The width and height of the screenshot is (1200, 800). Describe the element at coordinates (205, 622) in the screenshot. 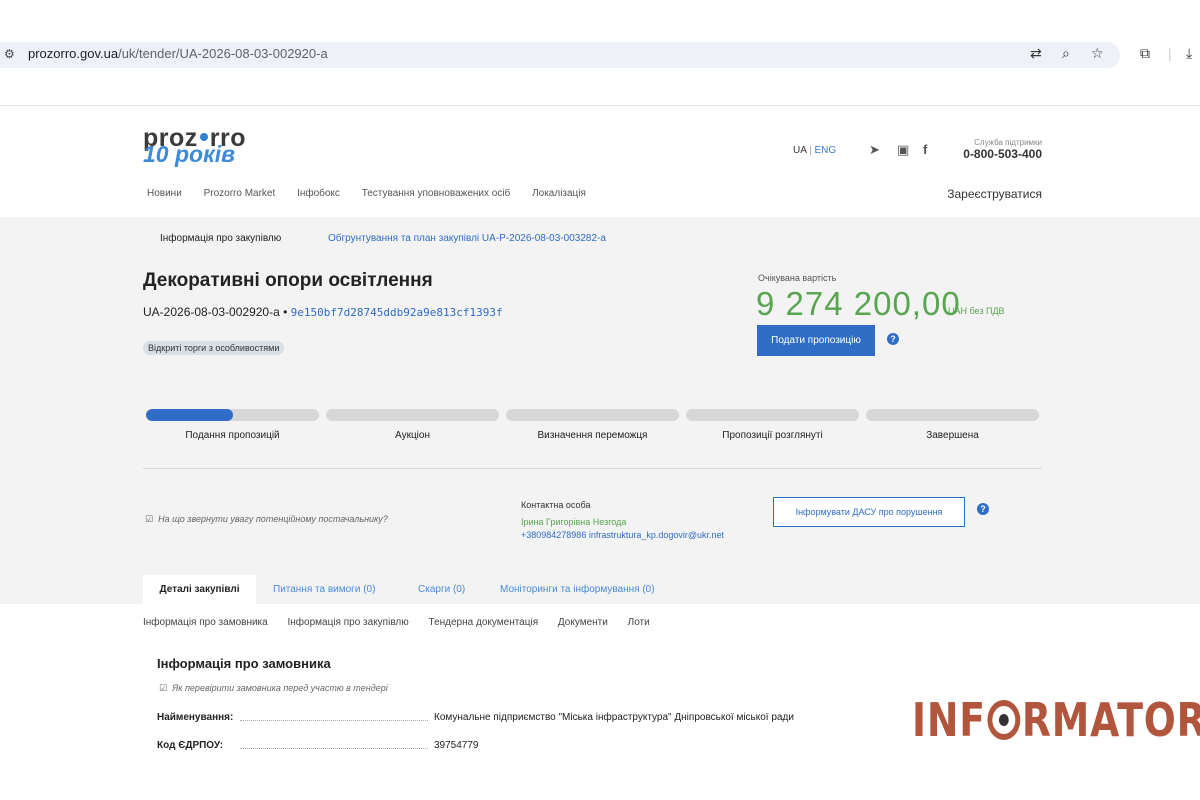

I see `section-link-customer: Інформація про замовника` at that location.